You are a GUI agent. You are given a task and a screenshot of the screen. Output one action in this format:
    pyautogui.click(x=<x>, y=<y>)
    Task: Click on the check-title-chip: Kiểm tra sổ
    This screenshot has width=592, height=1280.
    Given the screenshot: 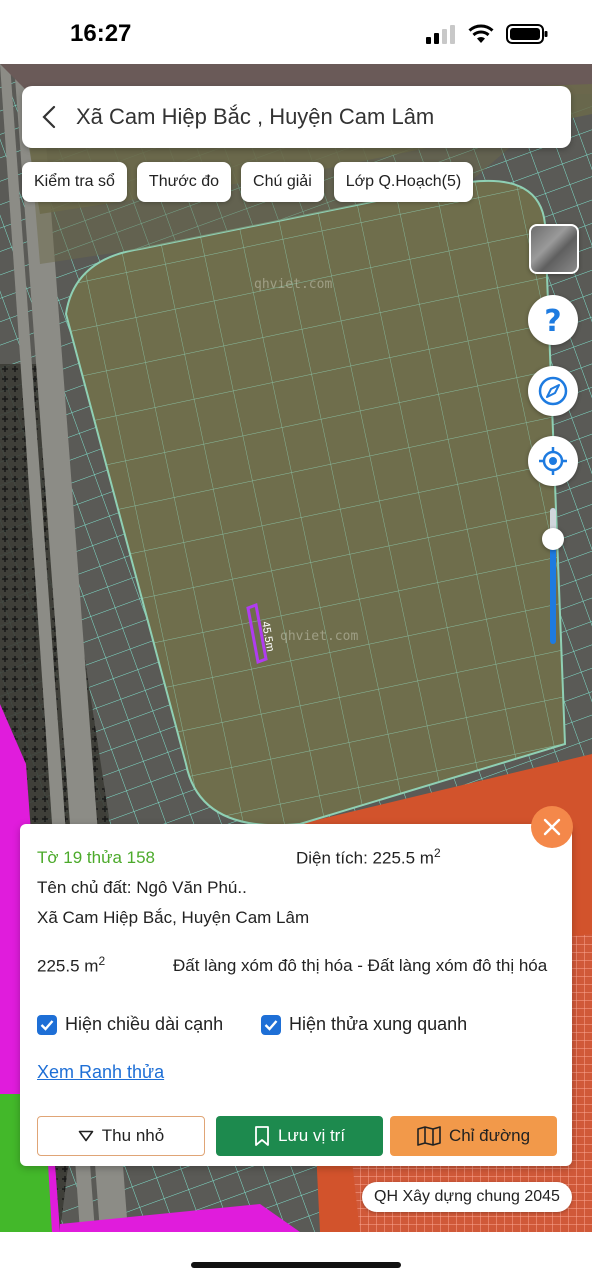 What is the action you would take?
    pyautogui.click(x=74, y=182)
    